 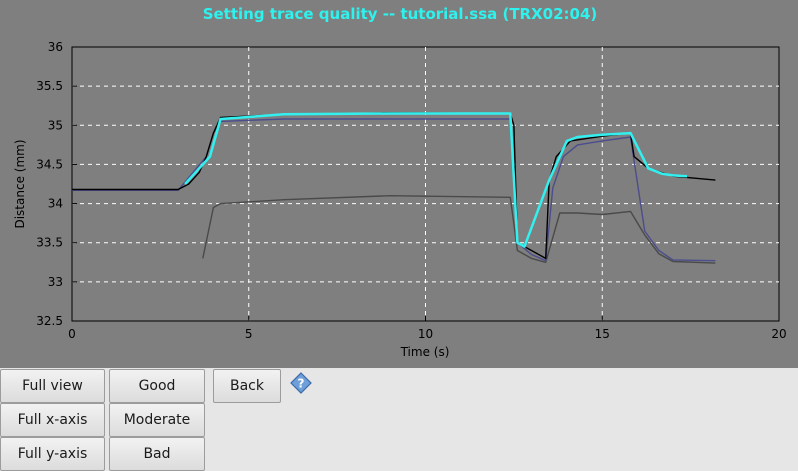 I want to click on y-tick-label: 34, so click(x=55, y=204).